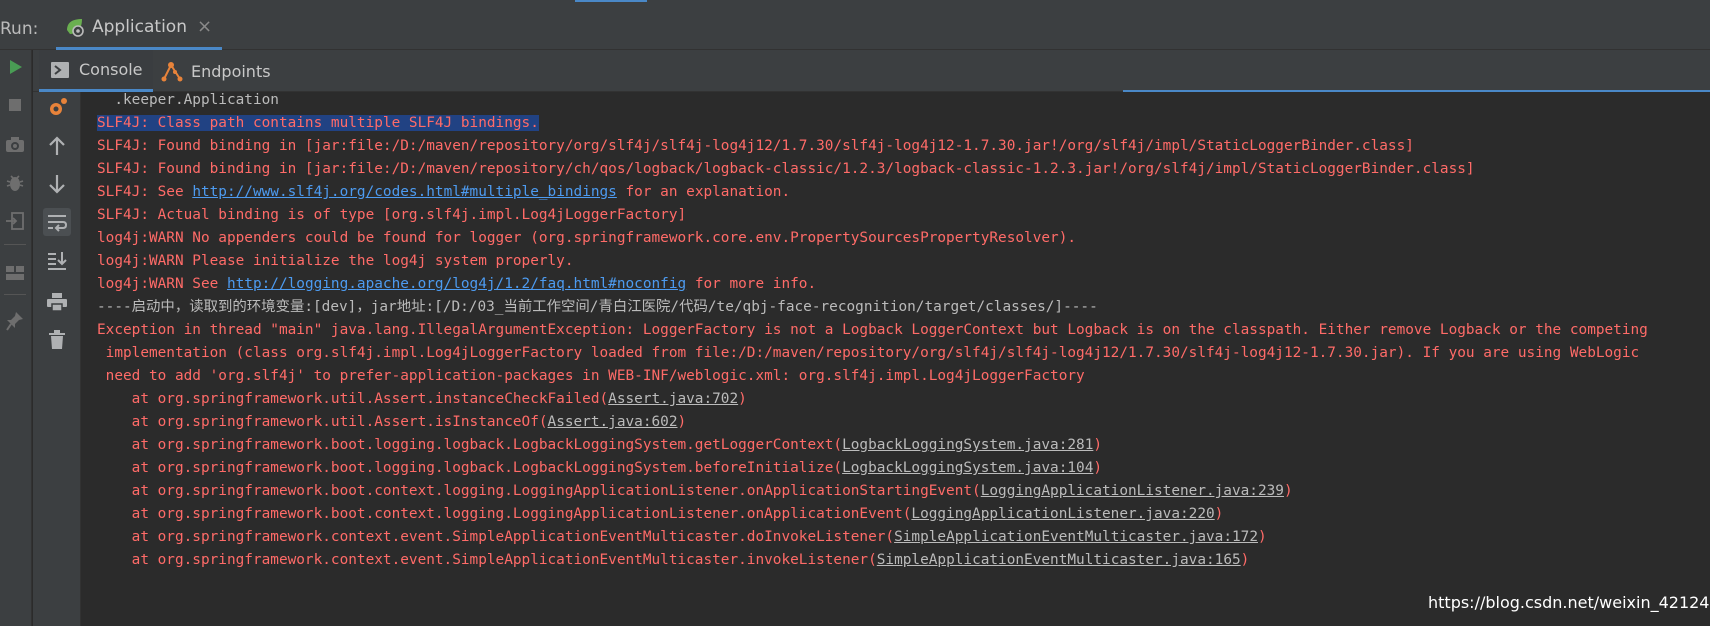  What do you see at coordinates (231, 71) in the screenshot?
I see `tab-endpoints-label: Endpoints` at bounding box center [231, 71].